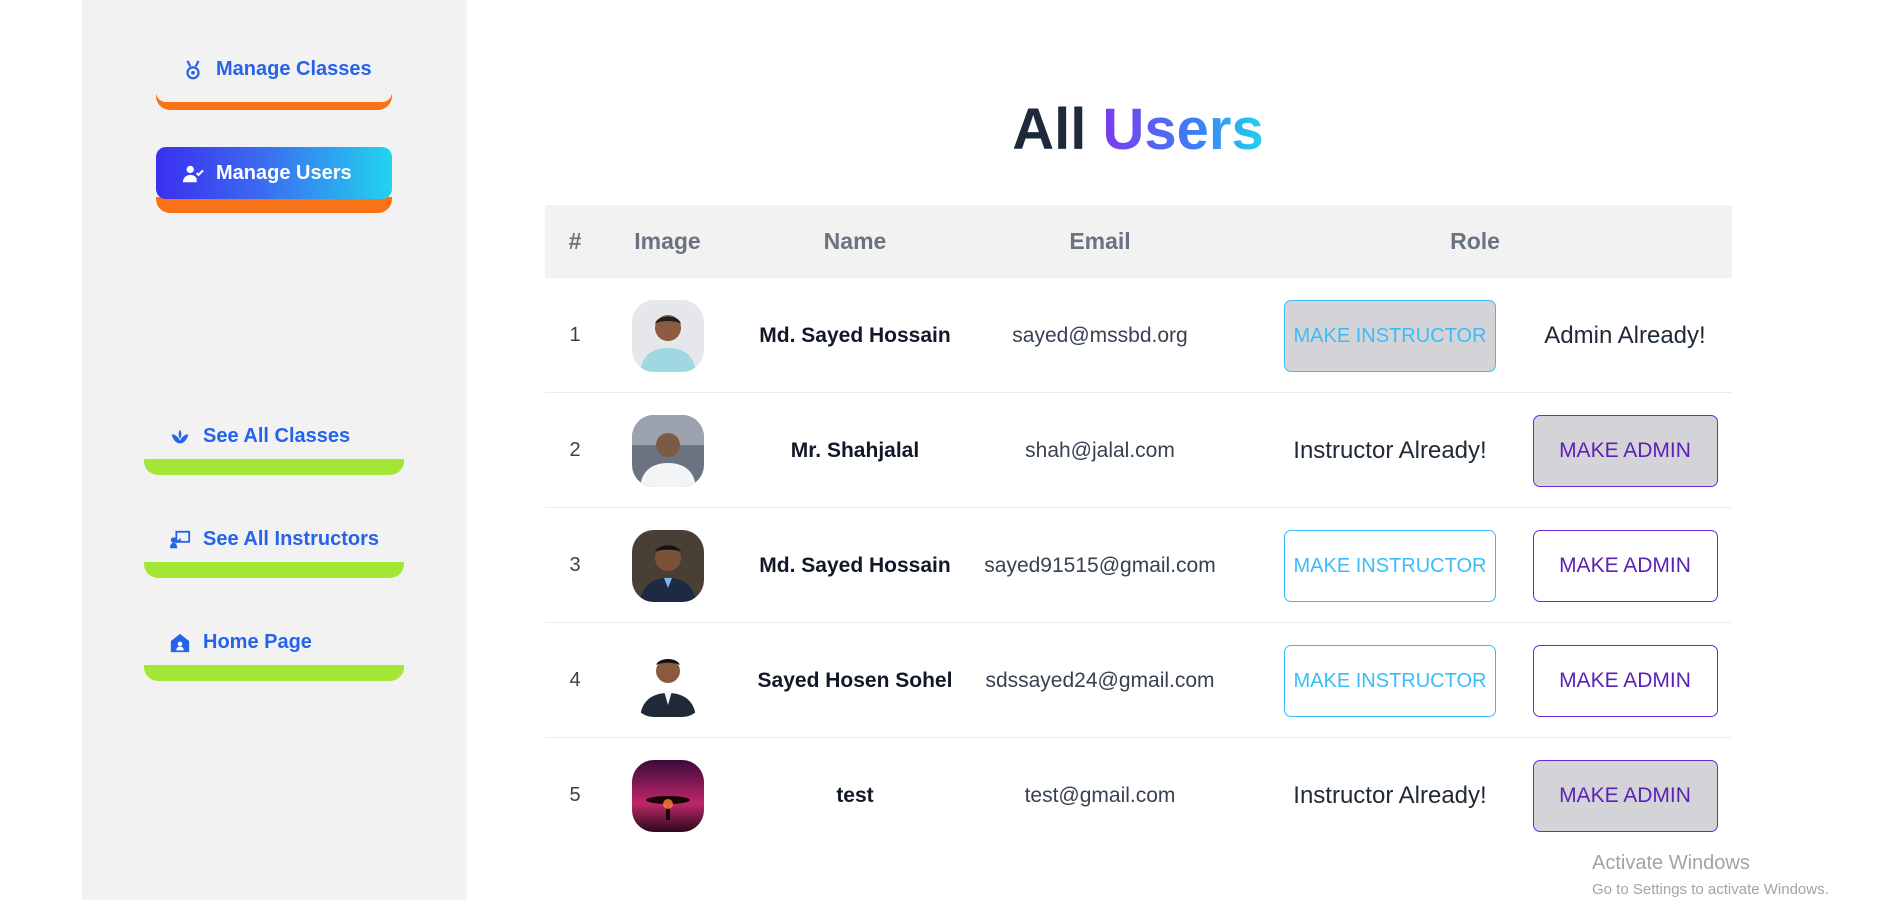 This screenshot has width=1900, height=900. Describe the element at coordinates (291, 539) in the screenshot. I see `see-all-instructors-label: See All Instructors` at that location.